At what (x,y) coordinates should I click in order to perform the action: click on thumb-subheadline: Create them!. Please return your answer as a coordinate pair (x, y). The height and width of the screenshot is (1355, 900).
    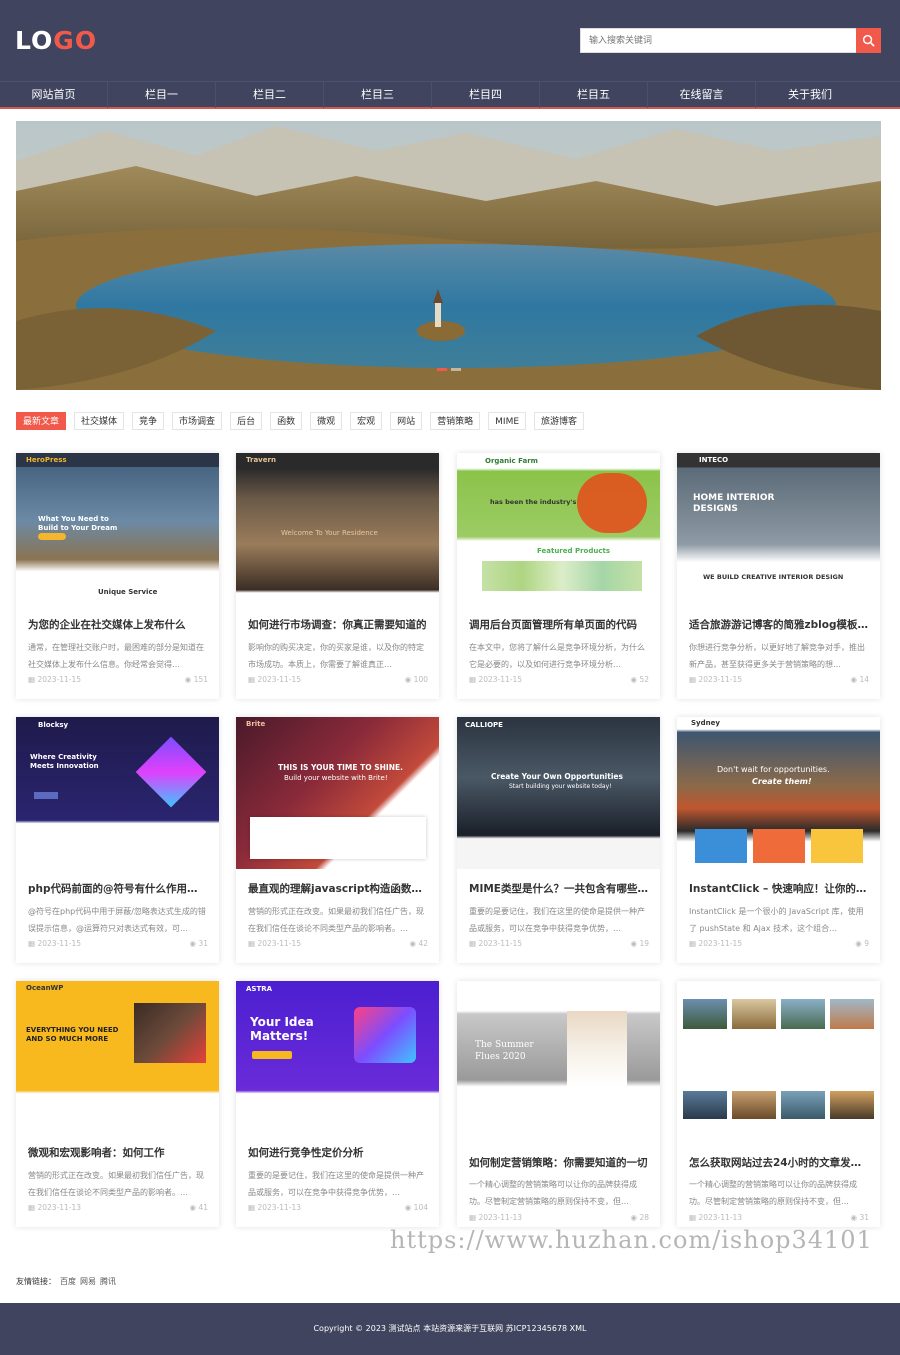
    Looking at the image, I should click on (782, 781).